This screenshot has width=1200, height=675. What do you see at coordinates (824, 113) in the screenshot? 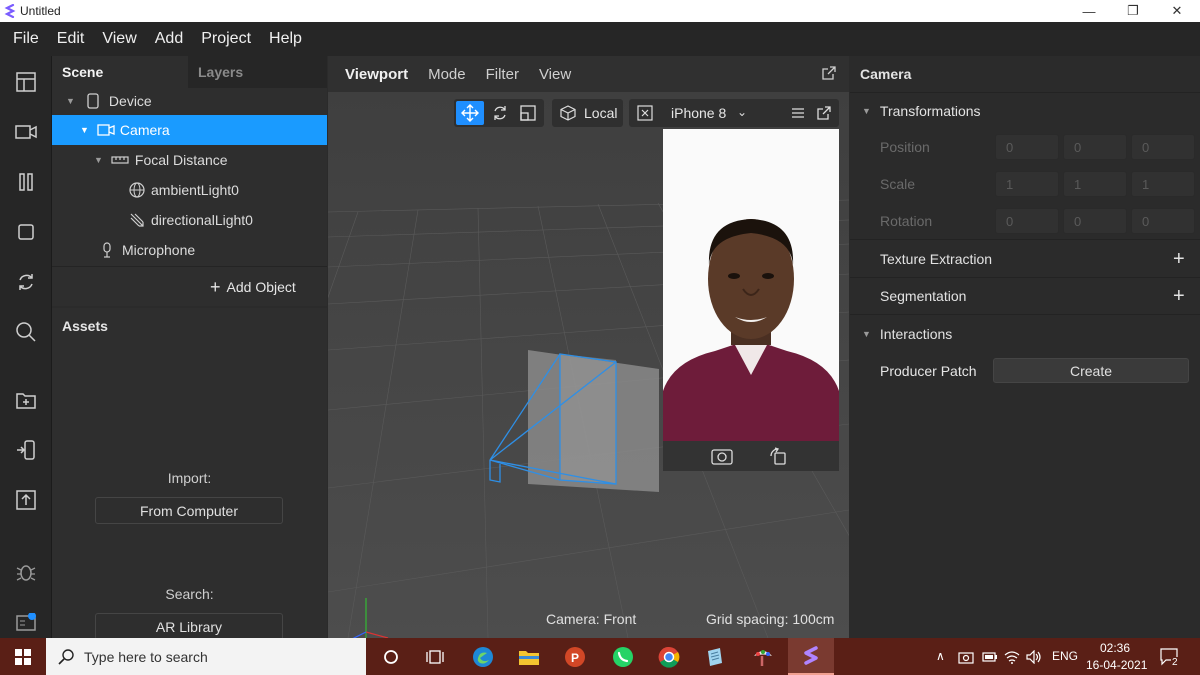
I see `popout-preview-icon` at bounding box center [824, 113].